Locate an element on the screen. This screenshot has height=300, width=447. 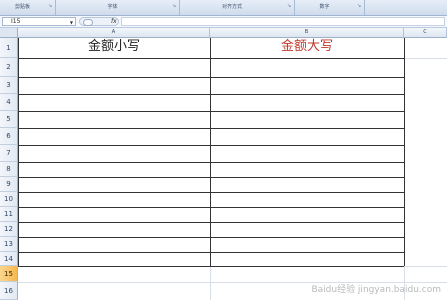
row-header: 1 is located at coordinates (9, 48).